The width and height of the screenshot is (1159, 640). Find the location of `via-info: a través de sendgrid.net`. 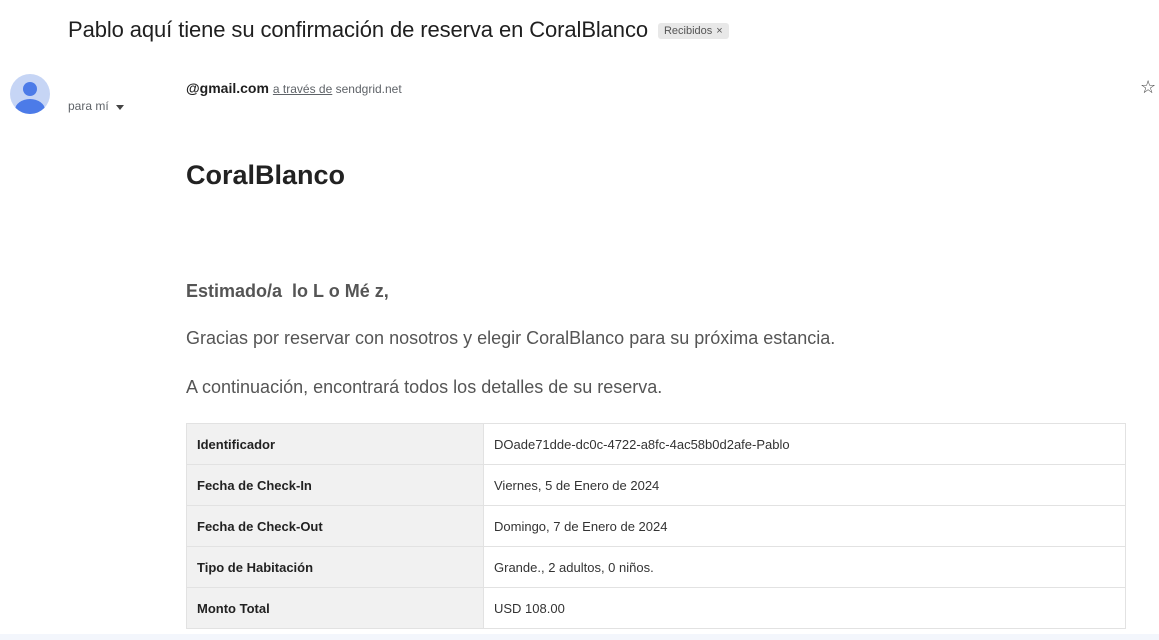

via-info: a través de sendgrid.net is located at coordinates (337, 89).